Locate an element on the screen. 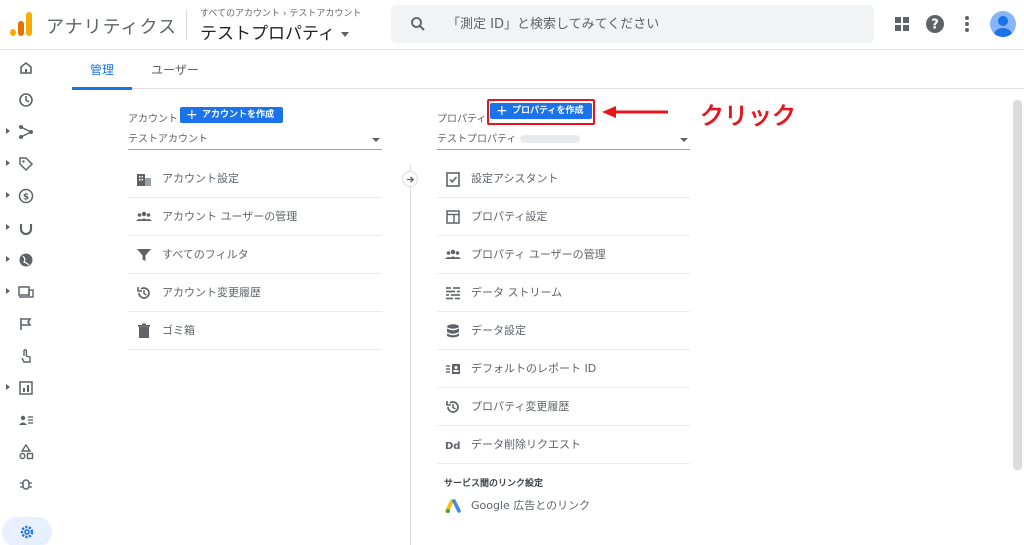 This screenshot has width=1024, height=545. menu-item-label: データ削除リクエスト is located at coordinates (526, 444).